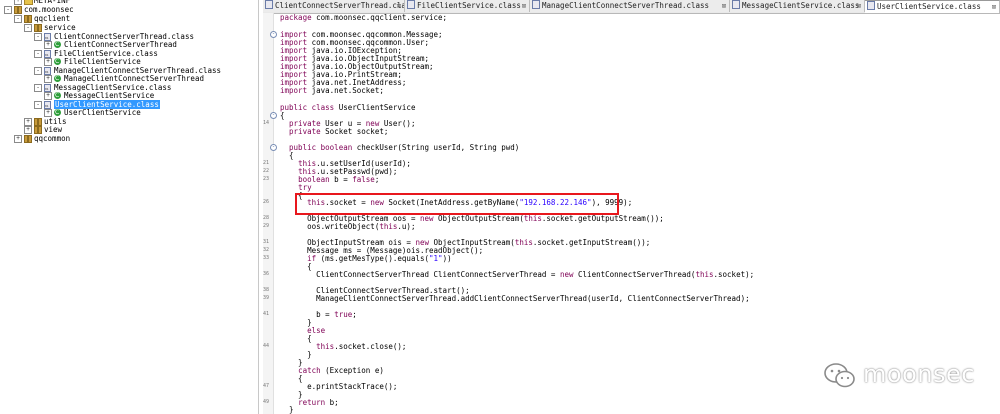 The height and width of the screenshot is (414, 1000). What do you see at coordinates (266, 386) in the screenshot?
I see `line-number: 47` at bounding box center [266, 386].